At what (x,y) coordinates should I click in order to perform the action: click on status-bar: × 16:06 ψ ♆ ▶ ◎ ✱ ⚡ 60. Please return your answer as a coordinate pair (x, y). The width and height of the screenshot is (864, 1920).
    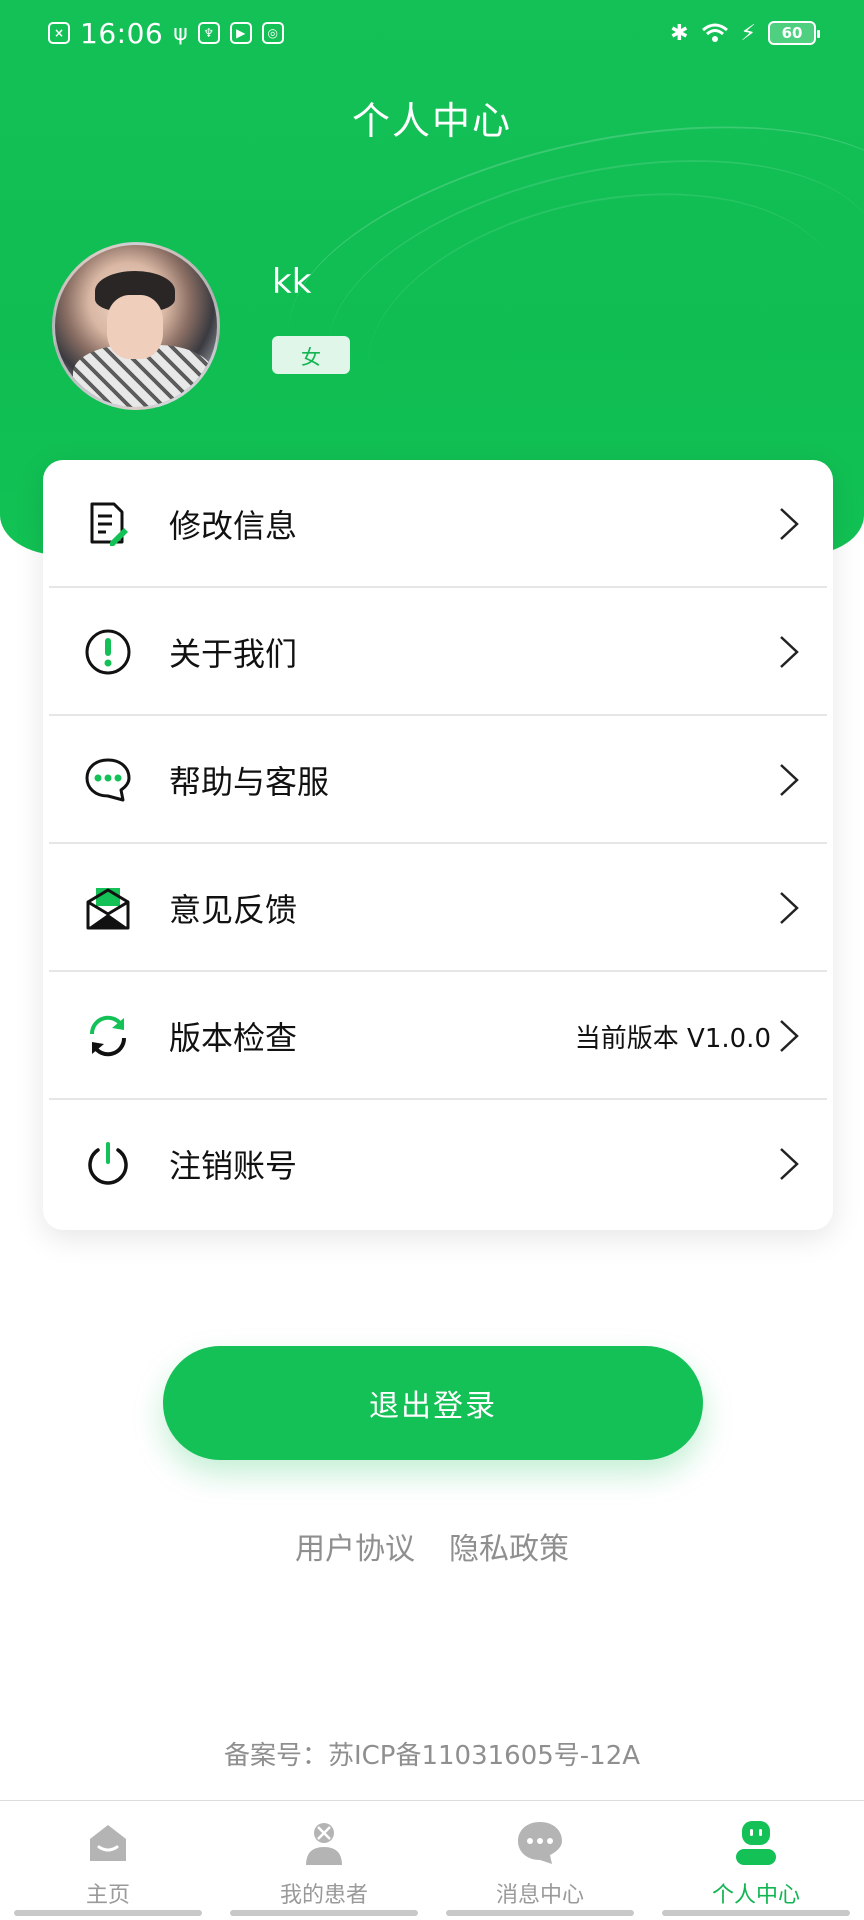
    Looking at the image, I should click on (432, 33).